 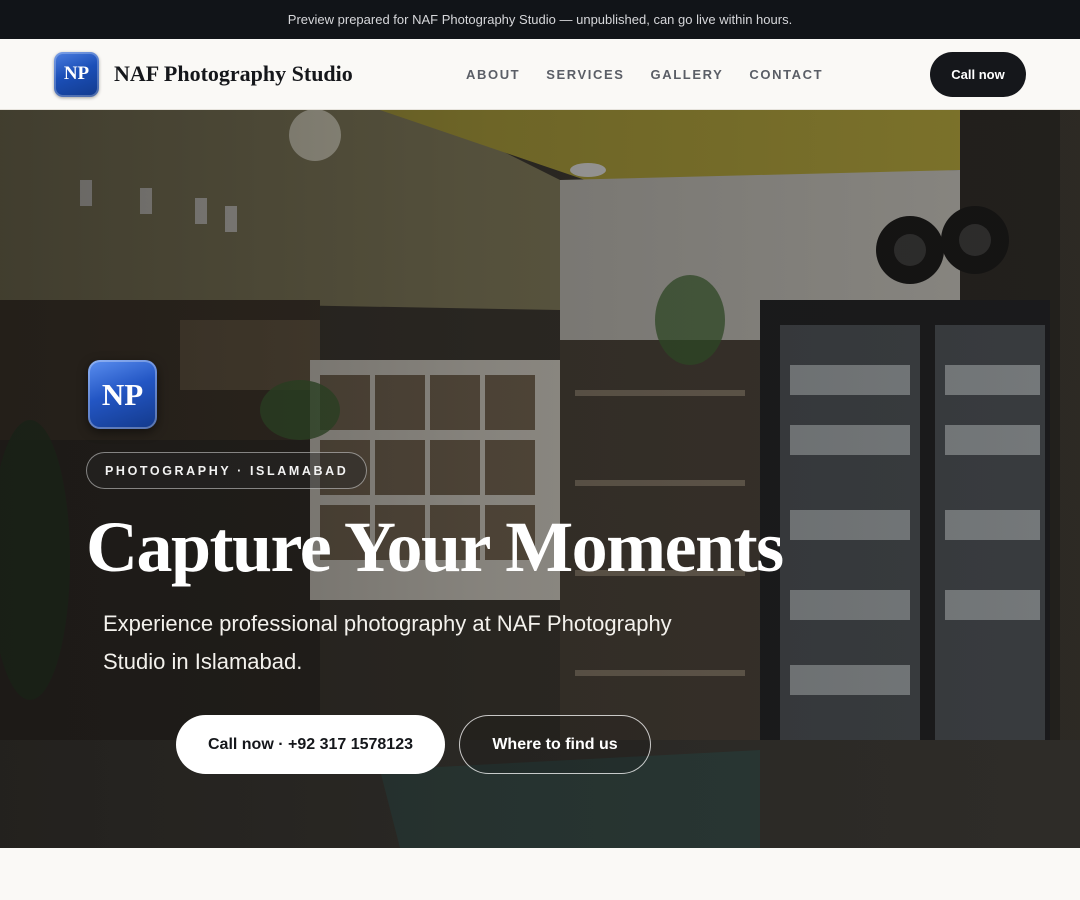 I want to click on where-to-find-us-button: Where to find us, so click(x=555, y=744).